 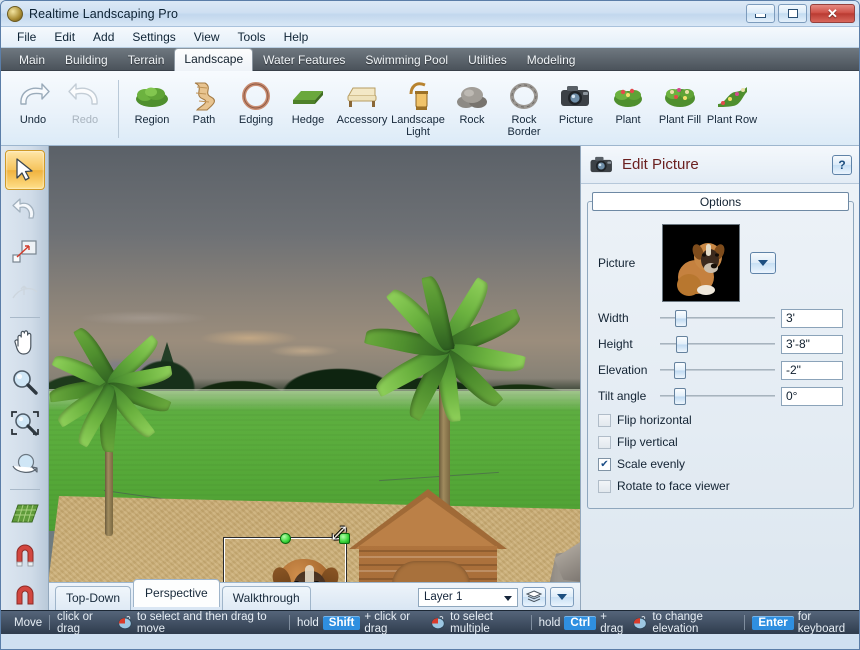 I want to click on flip-horizontal-label: Flip horizontal, so click(x=654, y=420).